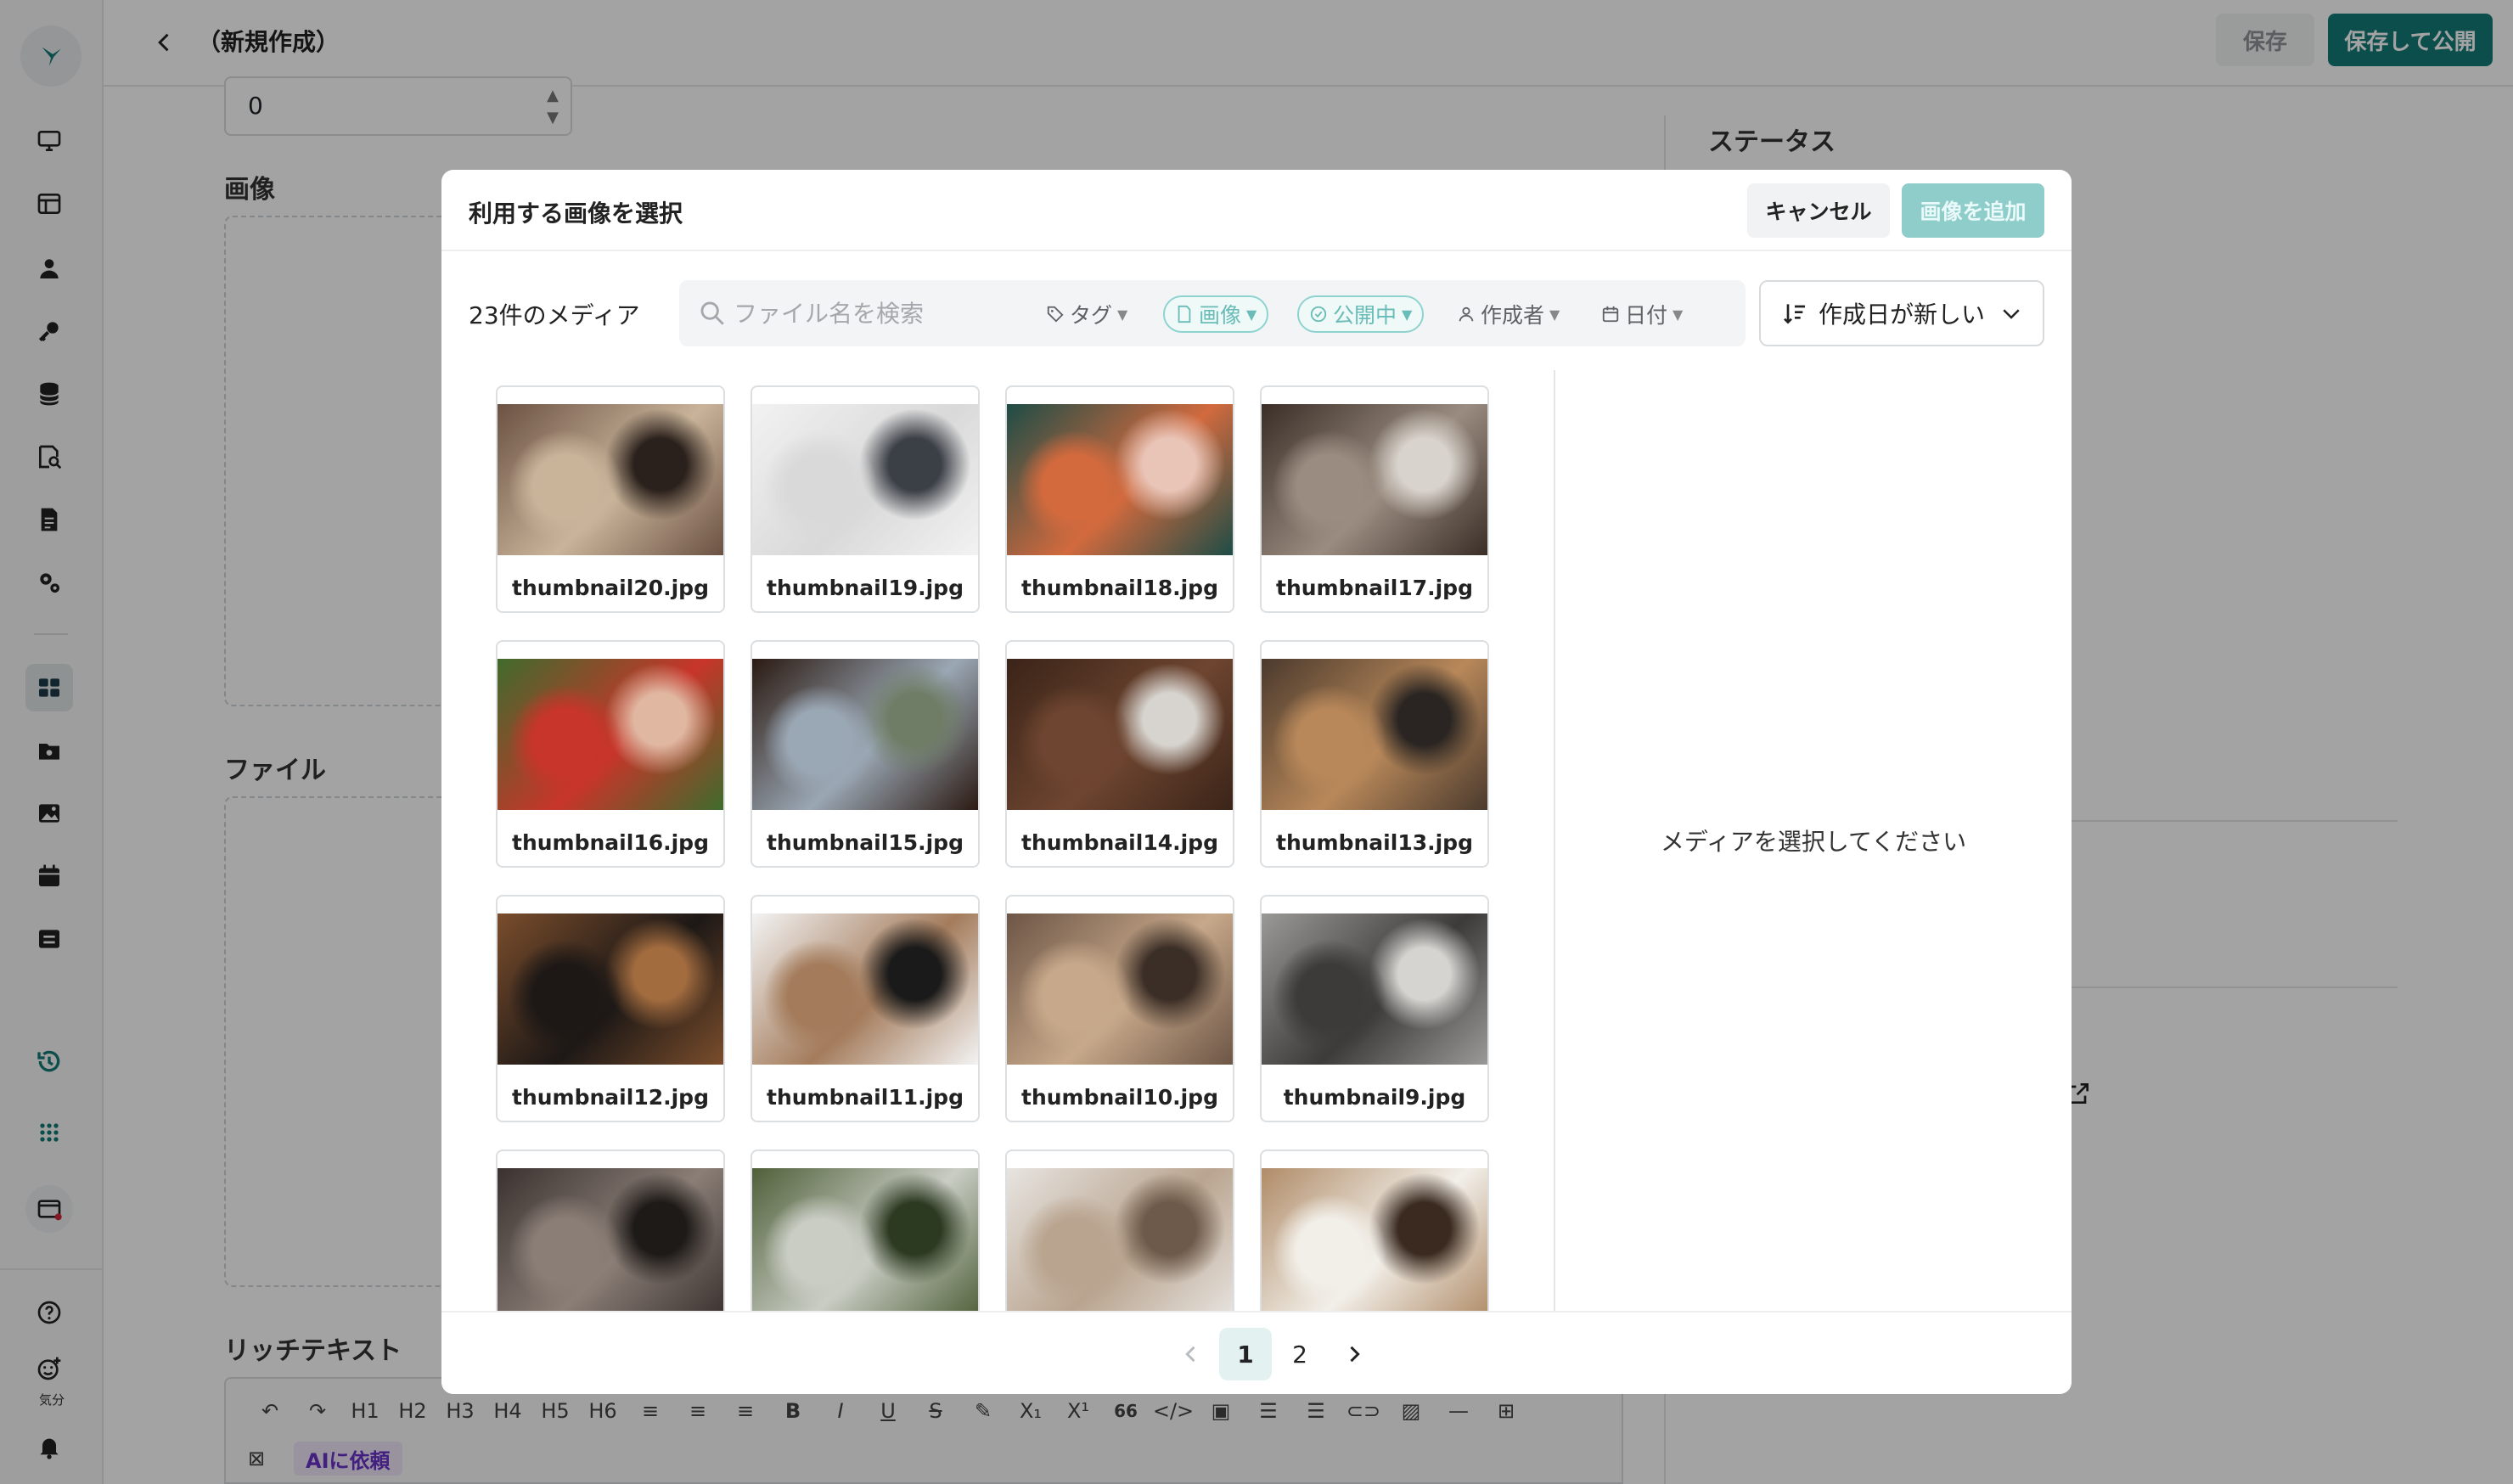 Image resolution: width=2513 pixels, height=1484 pixels. What do you see at coordinates (1814, 842) in the screenshot?
I see `preview-empty-message: メディアを選択してください` at bounding box center [1814, 842].